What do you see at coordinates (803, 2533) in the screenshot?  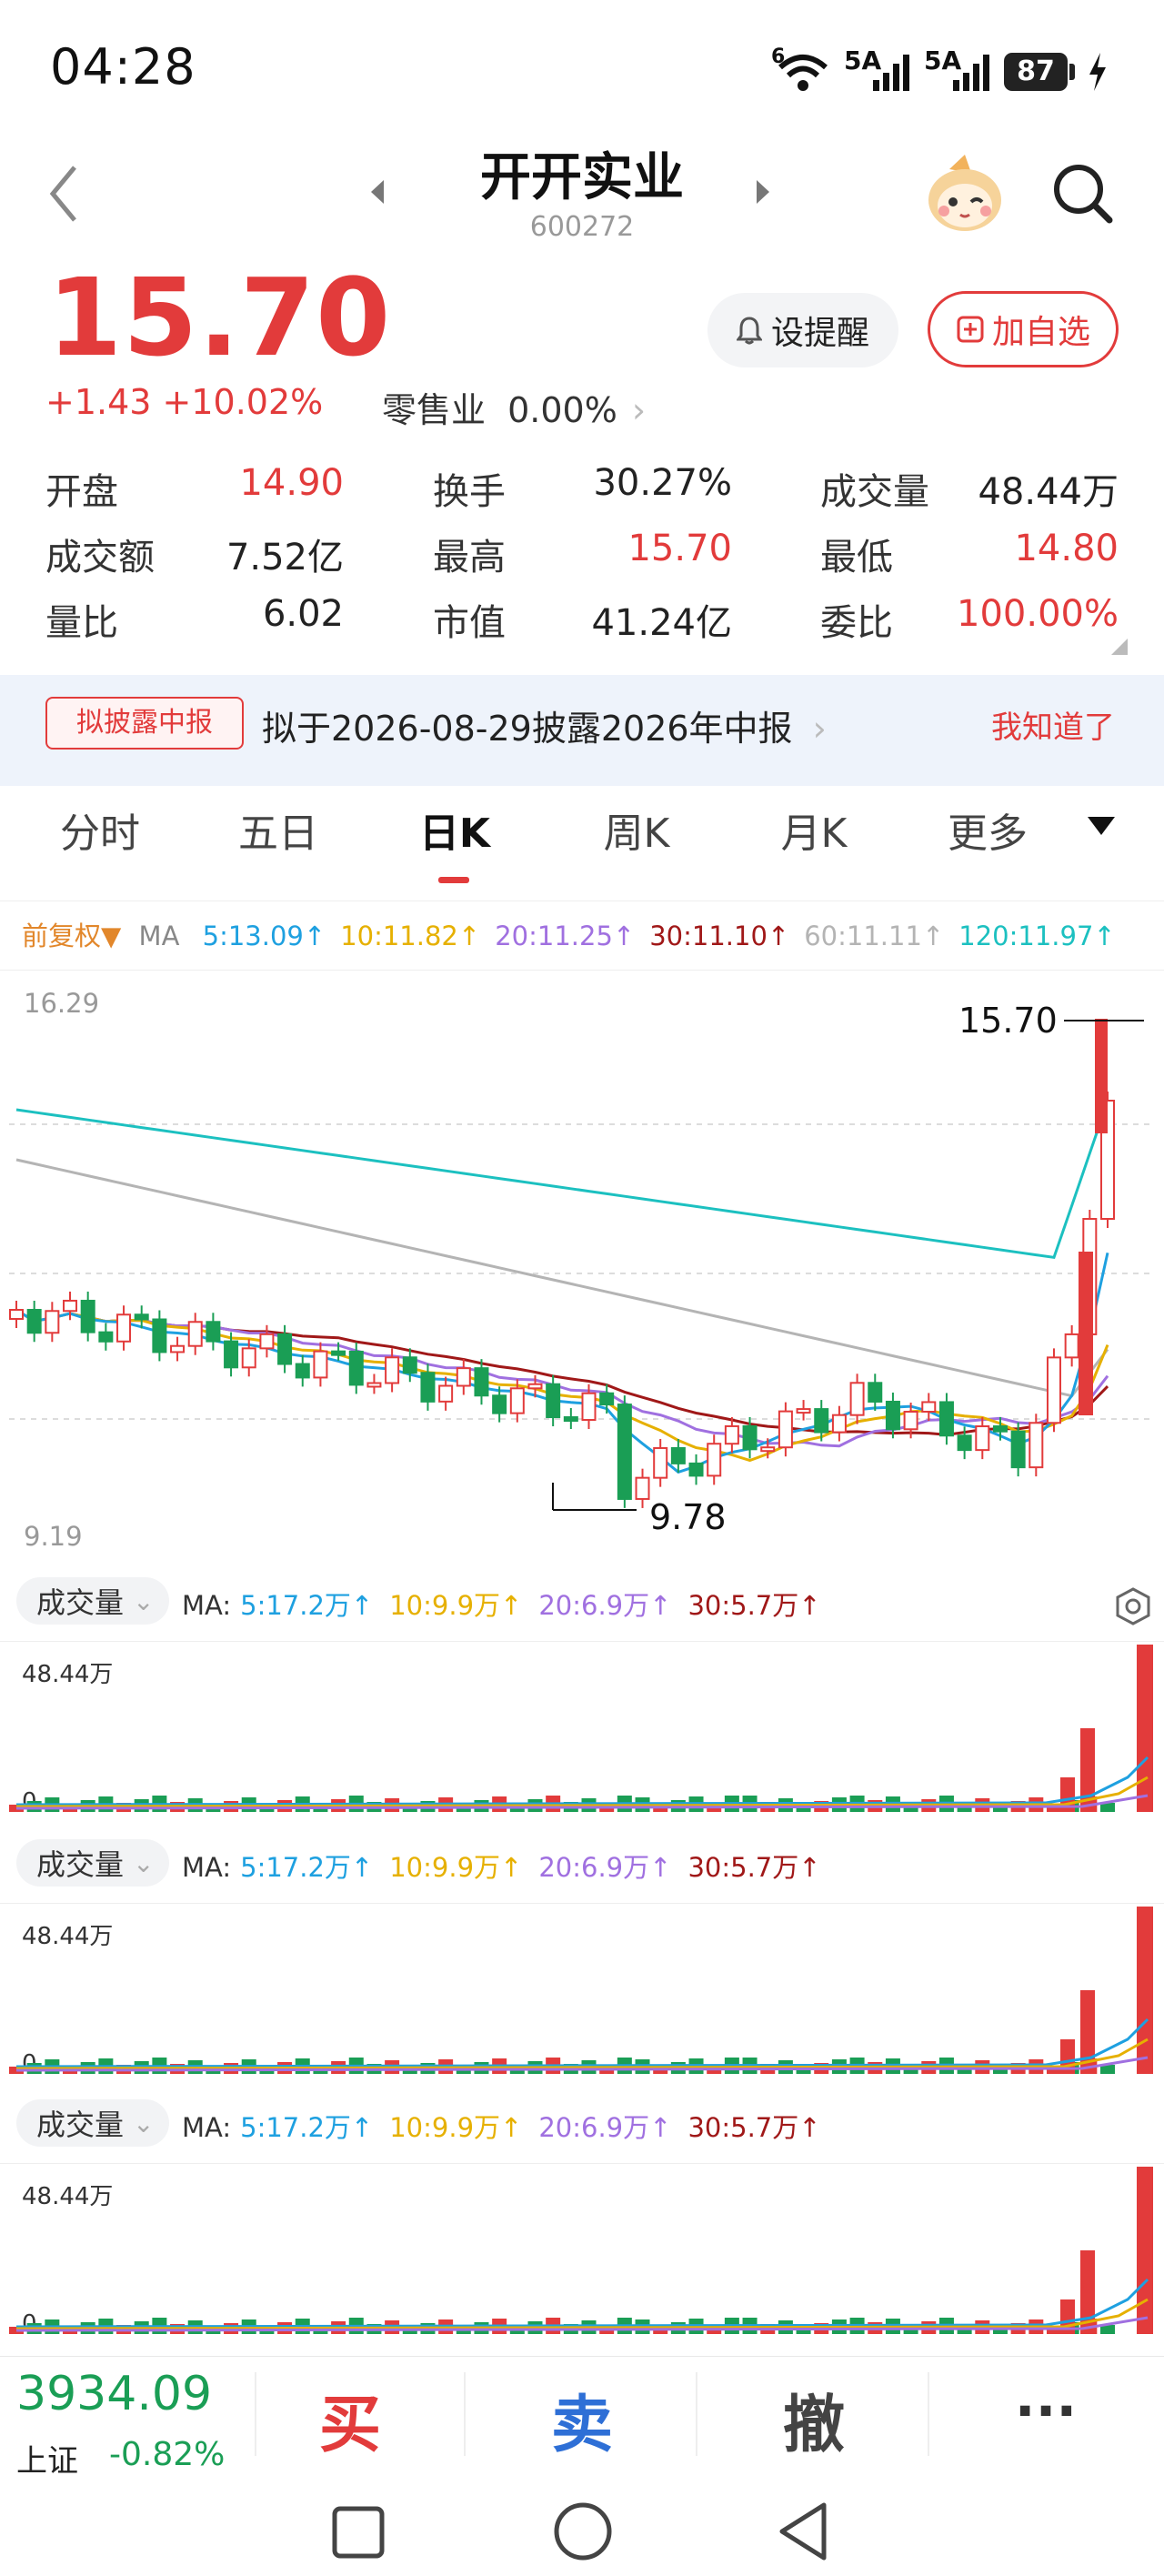 I see `nav-back-triangle-icon` at bounding box center [803, 2533].